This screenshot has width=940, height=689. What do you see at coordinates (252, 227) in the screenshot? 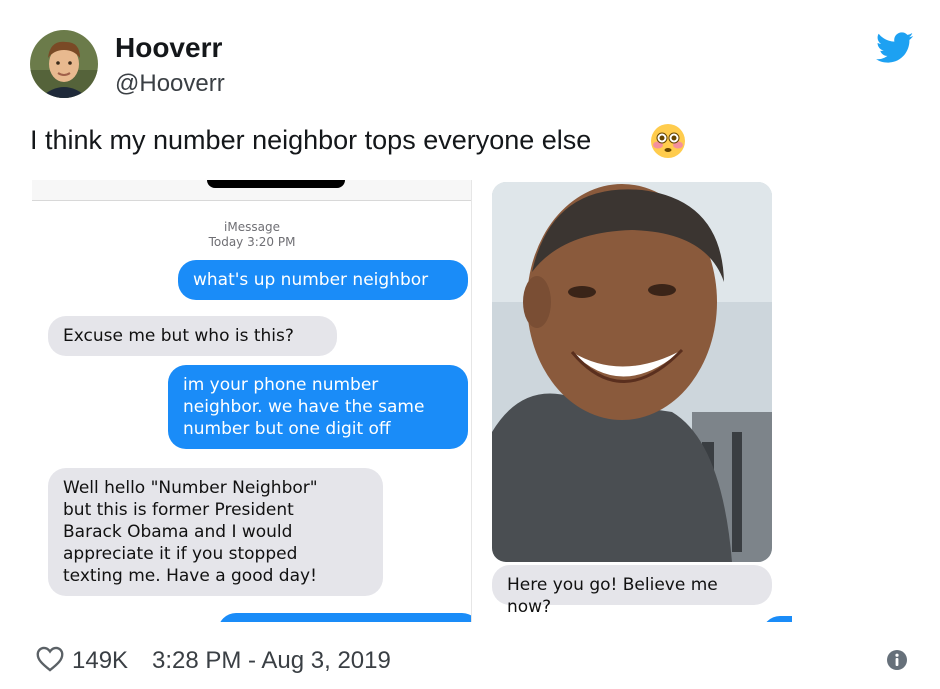
I see `service-label: iMessage` at bounding box center [252, 227].